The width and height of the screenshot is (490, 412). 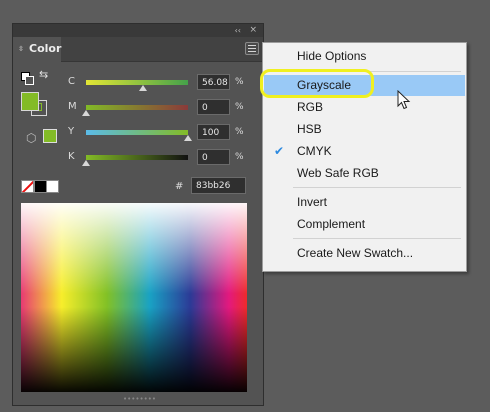 I want to click on menu-item-label: Hide Options, so click(x=332, y=56).